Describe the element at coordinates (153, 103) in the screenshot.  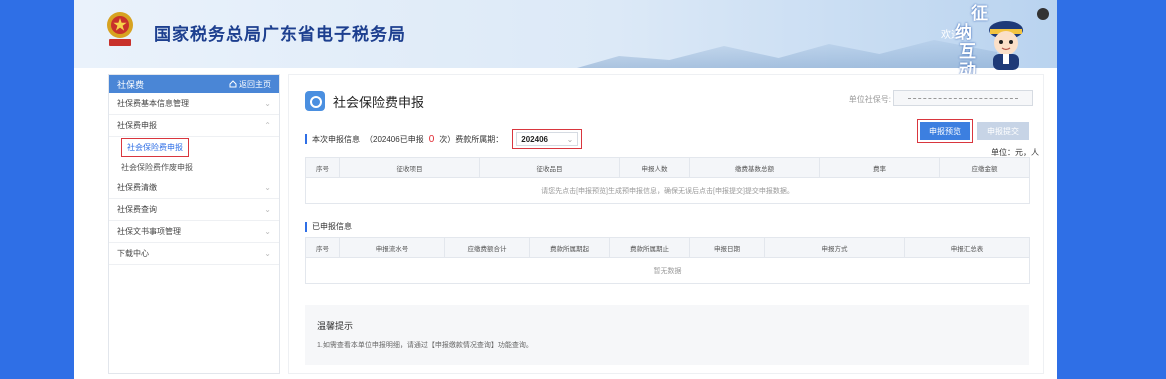
I see `sidebar-item-label: 社保费基本信息管理` at that location.